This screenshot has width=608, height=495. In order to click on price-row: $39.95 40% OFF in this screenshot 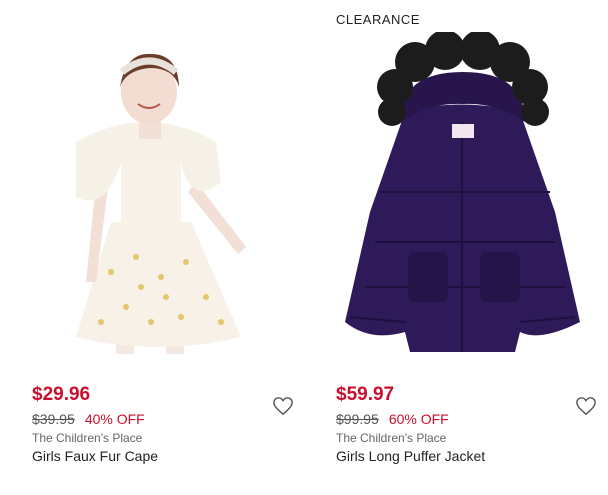, I will do `click(88, 419)`.